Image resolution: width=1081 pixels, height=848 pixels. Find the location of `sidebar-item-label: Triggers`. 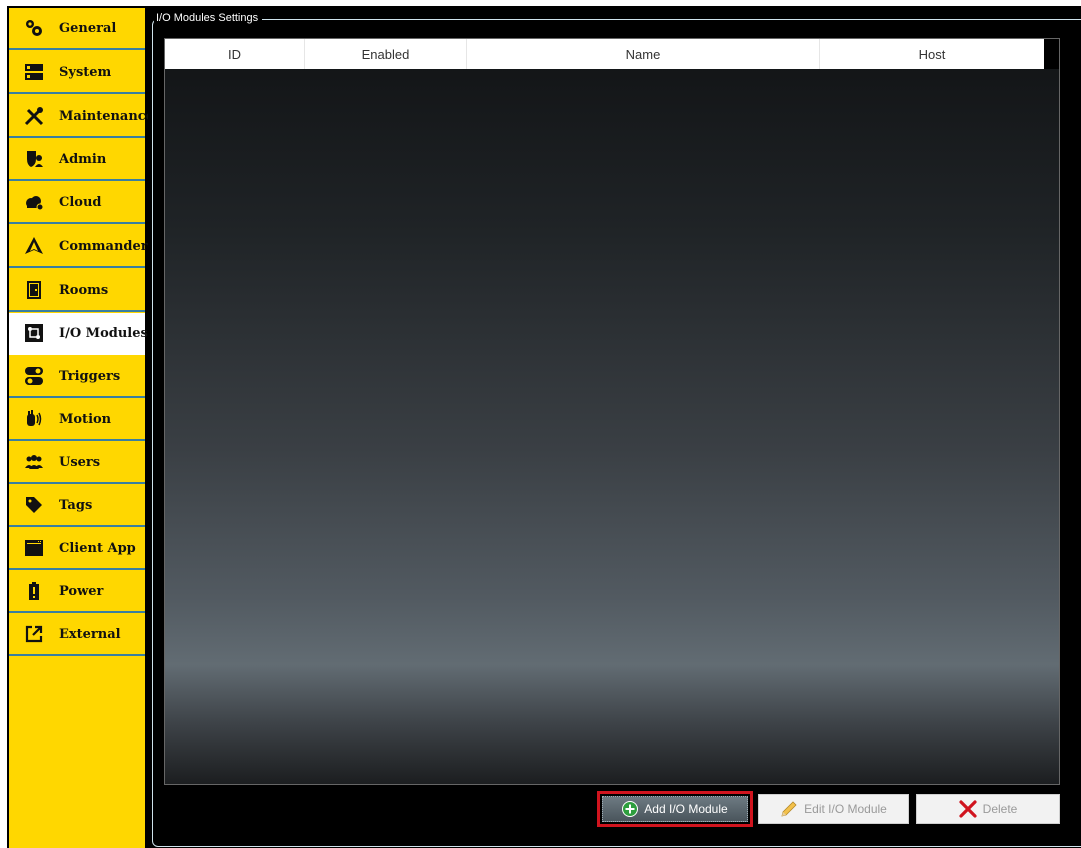

sidebar-item-label: Triggers is located at coordinates (90, 376).